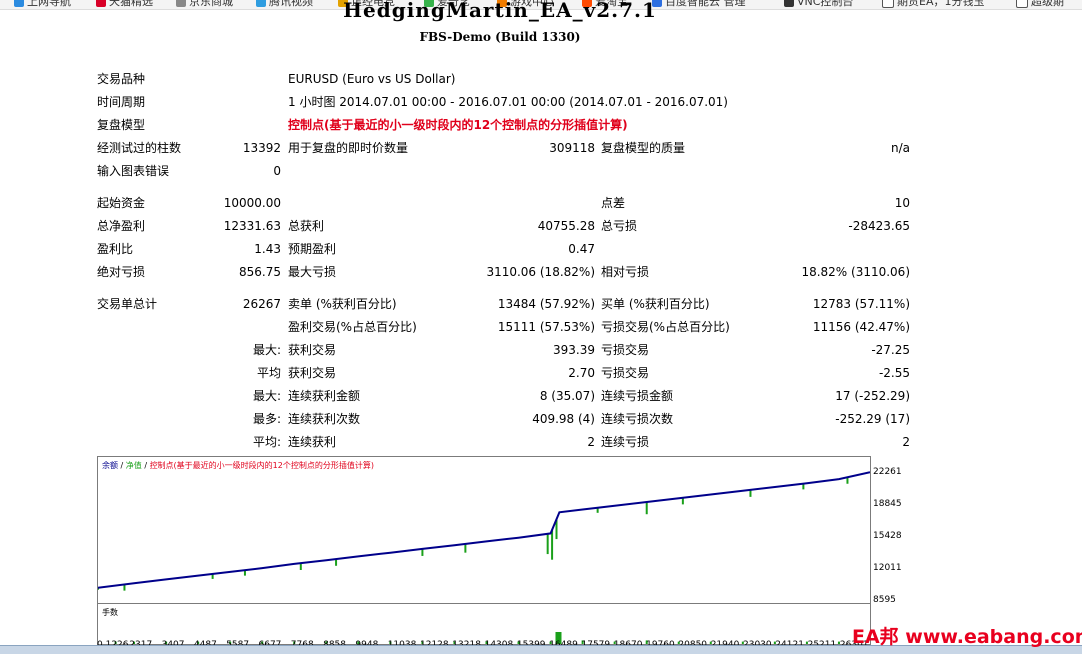 This screenshot has width=1082, height=654. I want to click on ticks-value: 309118, so click(572, 148).